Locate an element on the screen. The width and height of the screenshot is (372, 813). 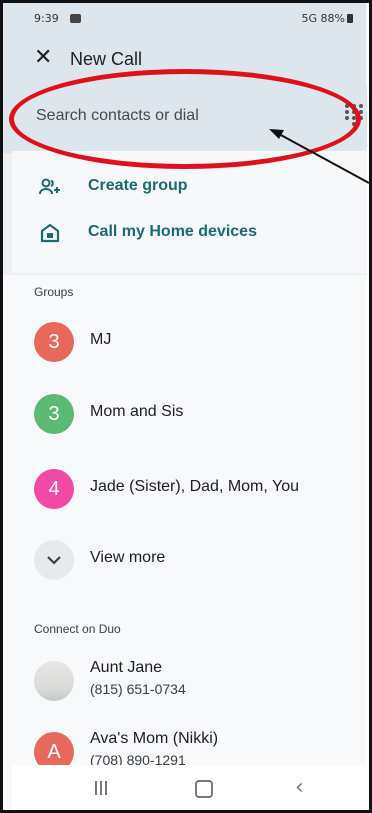
search-bar is located at coordinates (189, 116).